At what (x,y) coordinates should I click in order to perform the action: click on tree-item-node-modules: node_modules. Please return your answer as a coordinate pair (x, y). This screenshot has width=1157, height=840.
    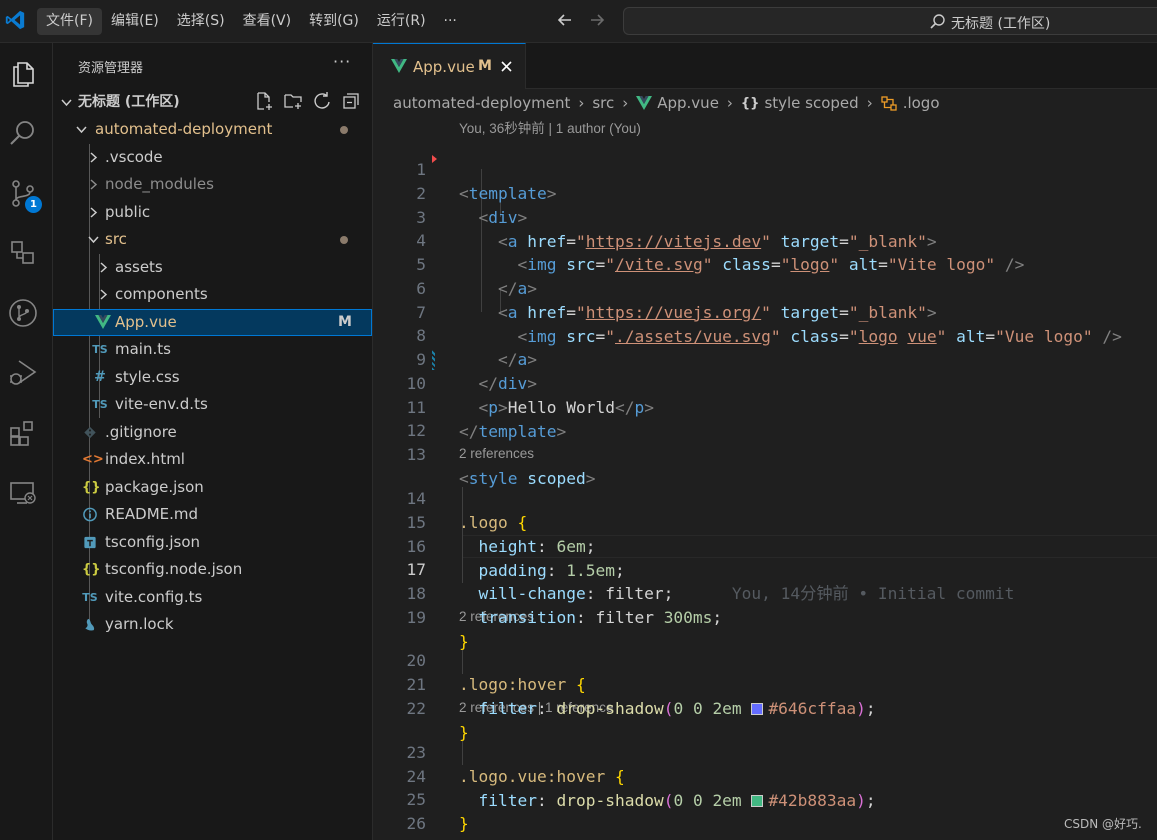
    Looking at the image, I should click on (212, 184).